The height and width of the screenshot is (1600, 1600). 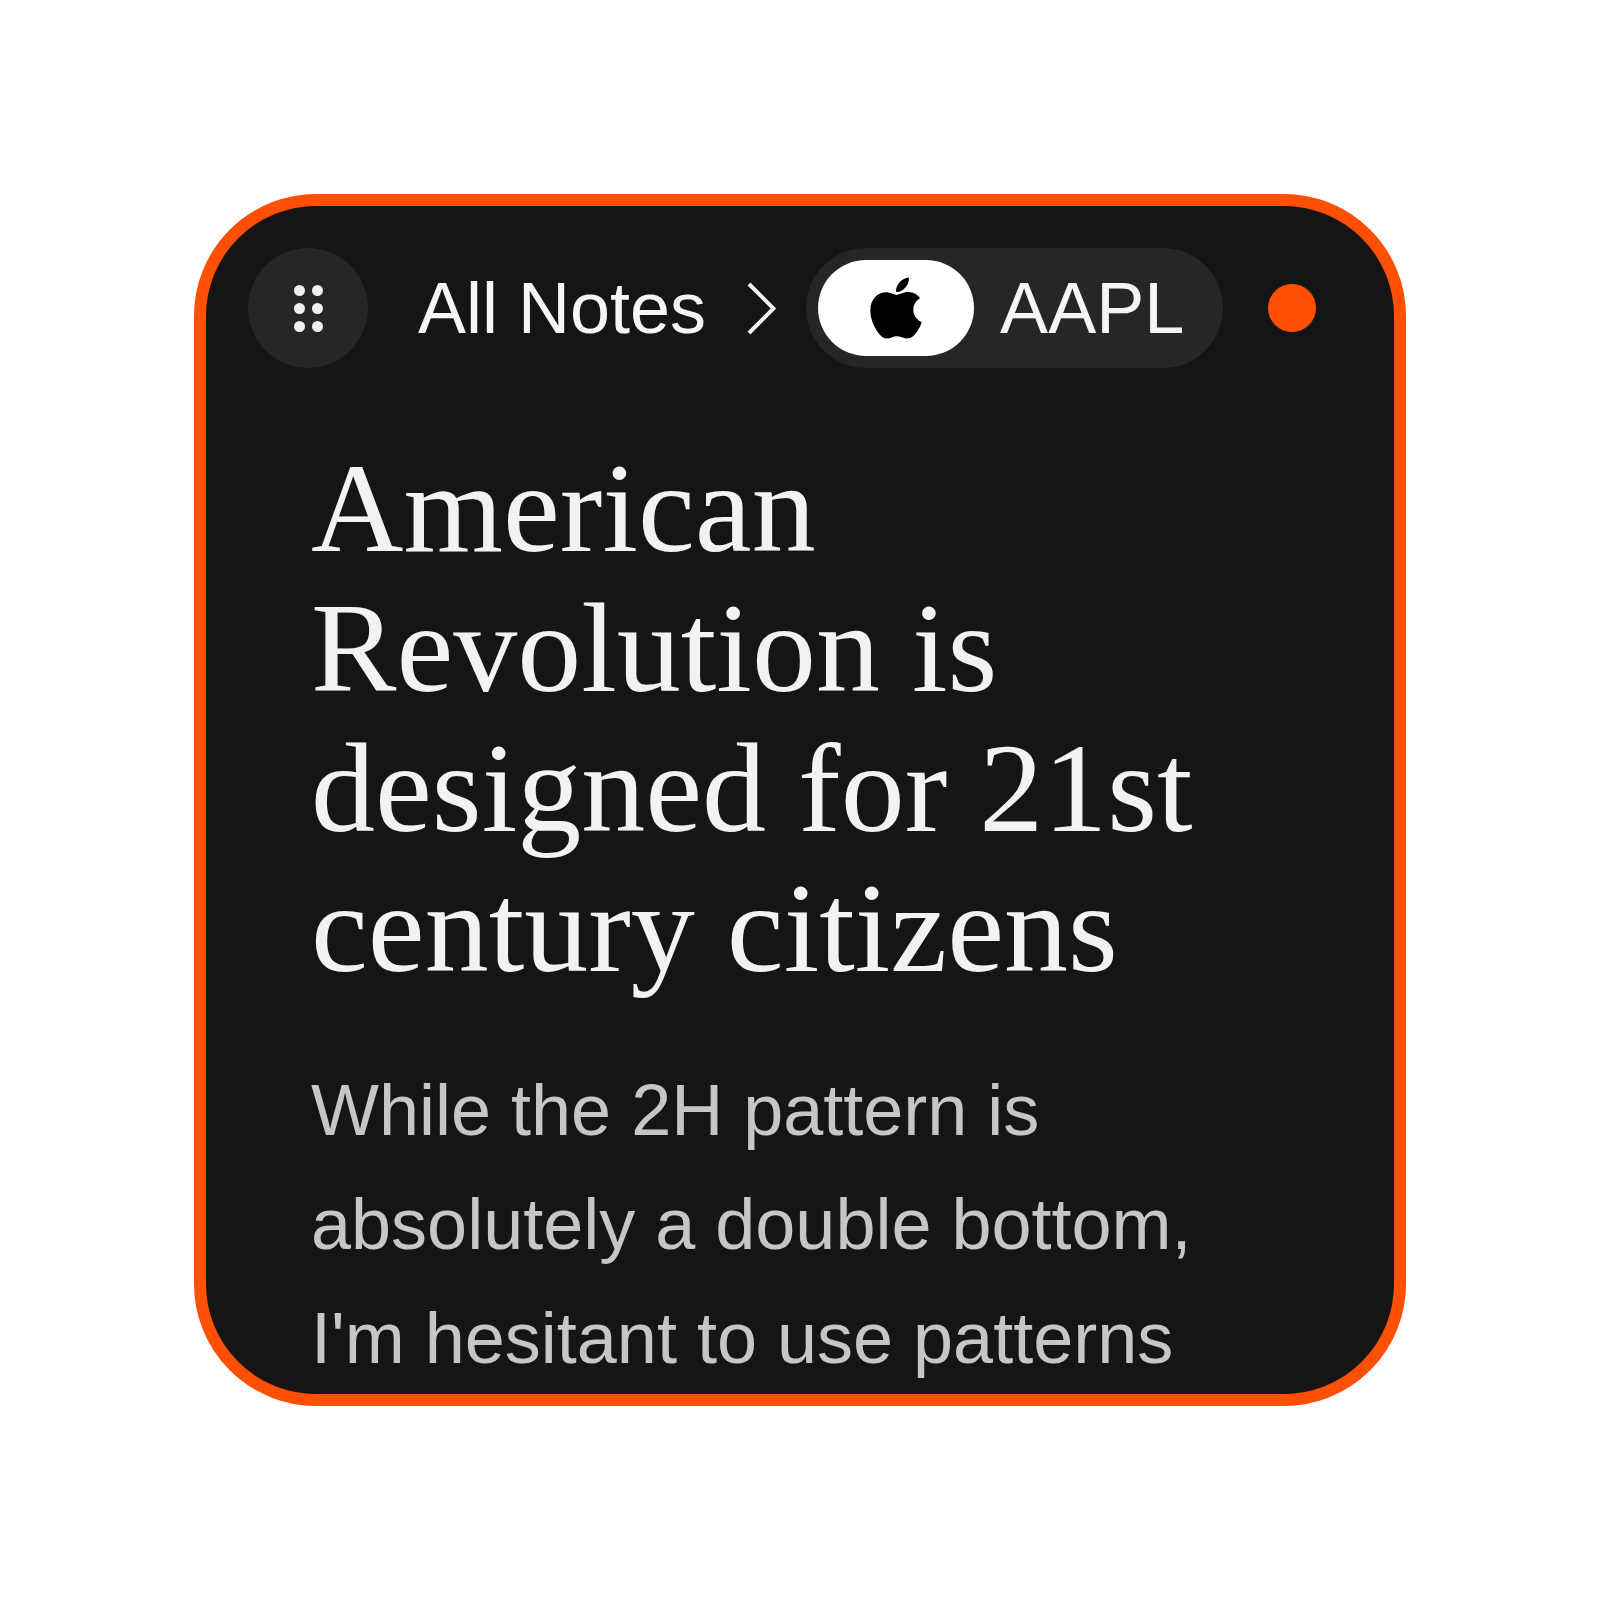 I want to click on breadcrumb-link: All Notes, so click(x=562, y=308).